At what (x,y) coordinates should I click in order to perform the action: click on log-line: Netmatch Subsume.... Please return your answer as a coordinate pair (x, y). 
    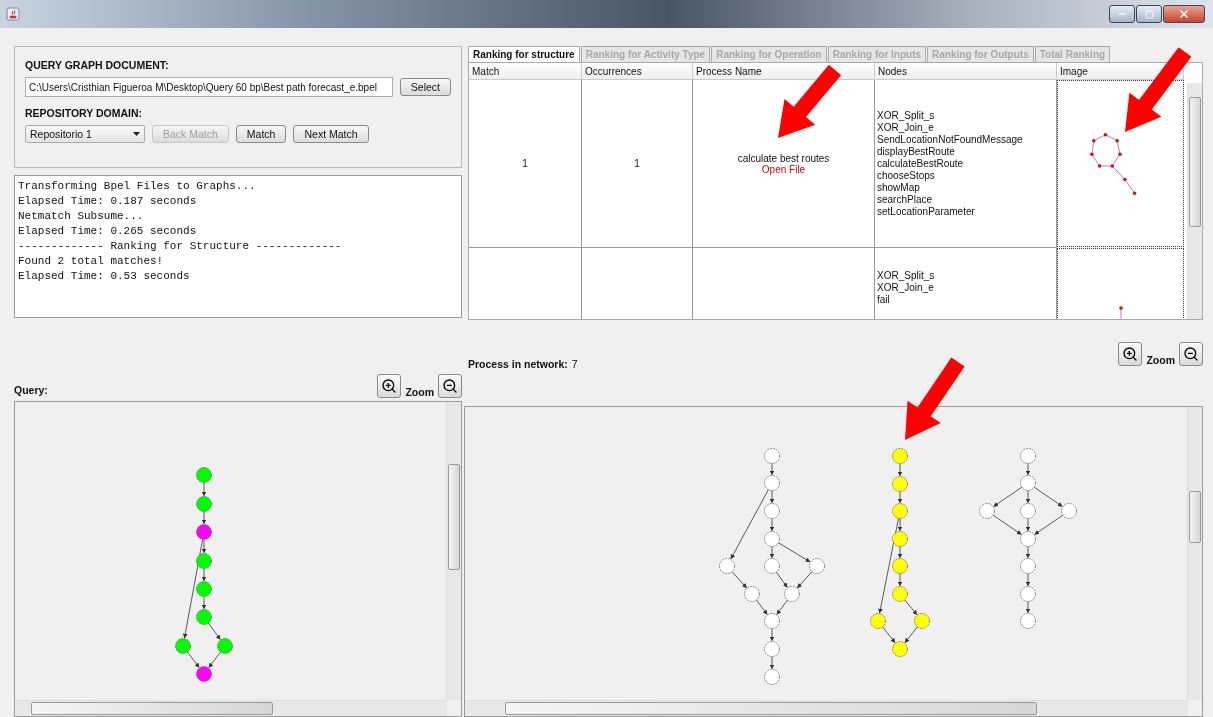
    Looking at the image, I should click on (81, 216).